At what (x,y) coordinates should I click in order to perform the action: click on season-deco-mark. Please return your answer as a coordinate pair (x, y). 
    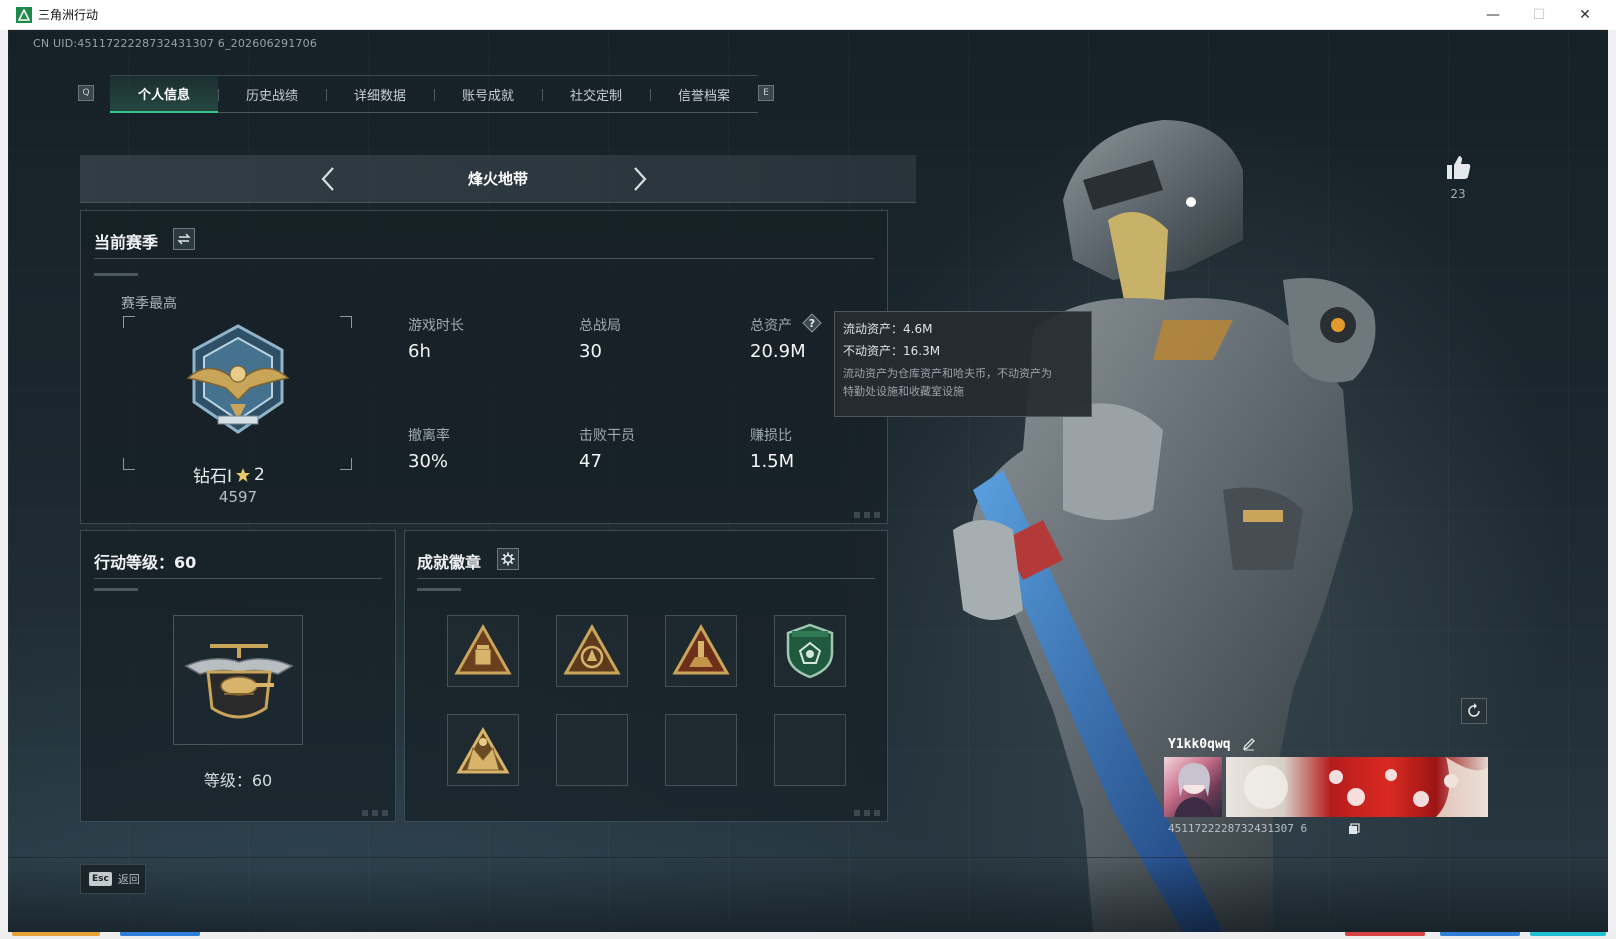
    Looking at the image, I should click on (116, 274).